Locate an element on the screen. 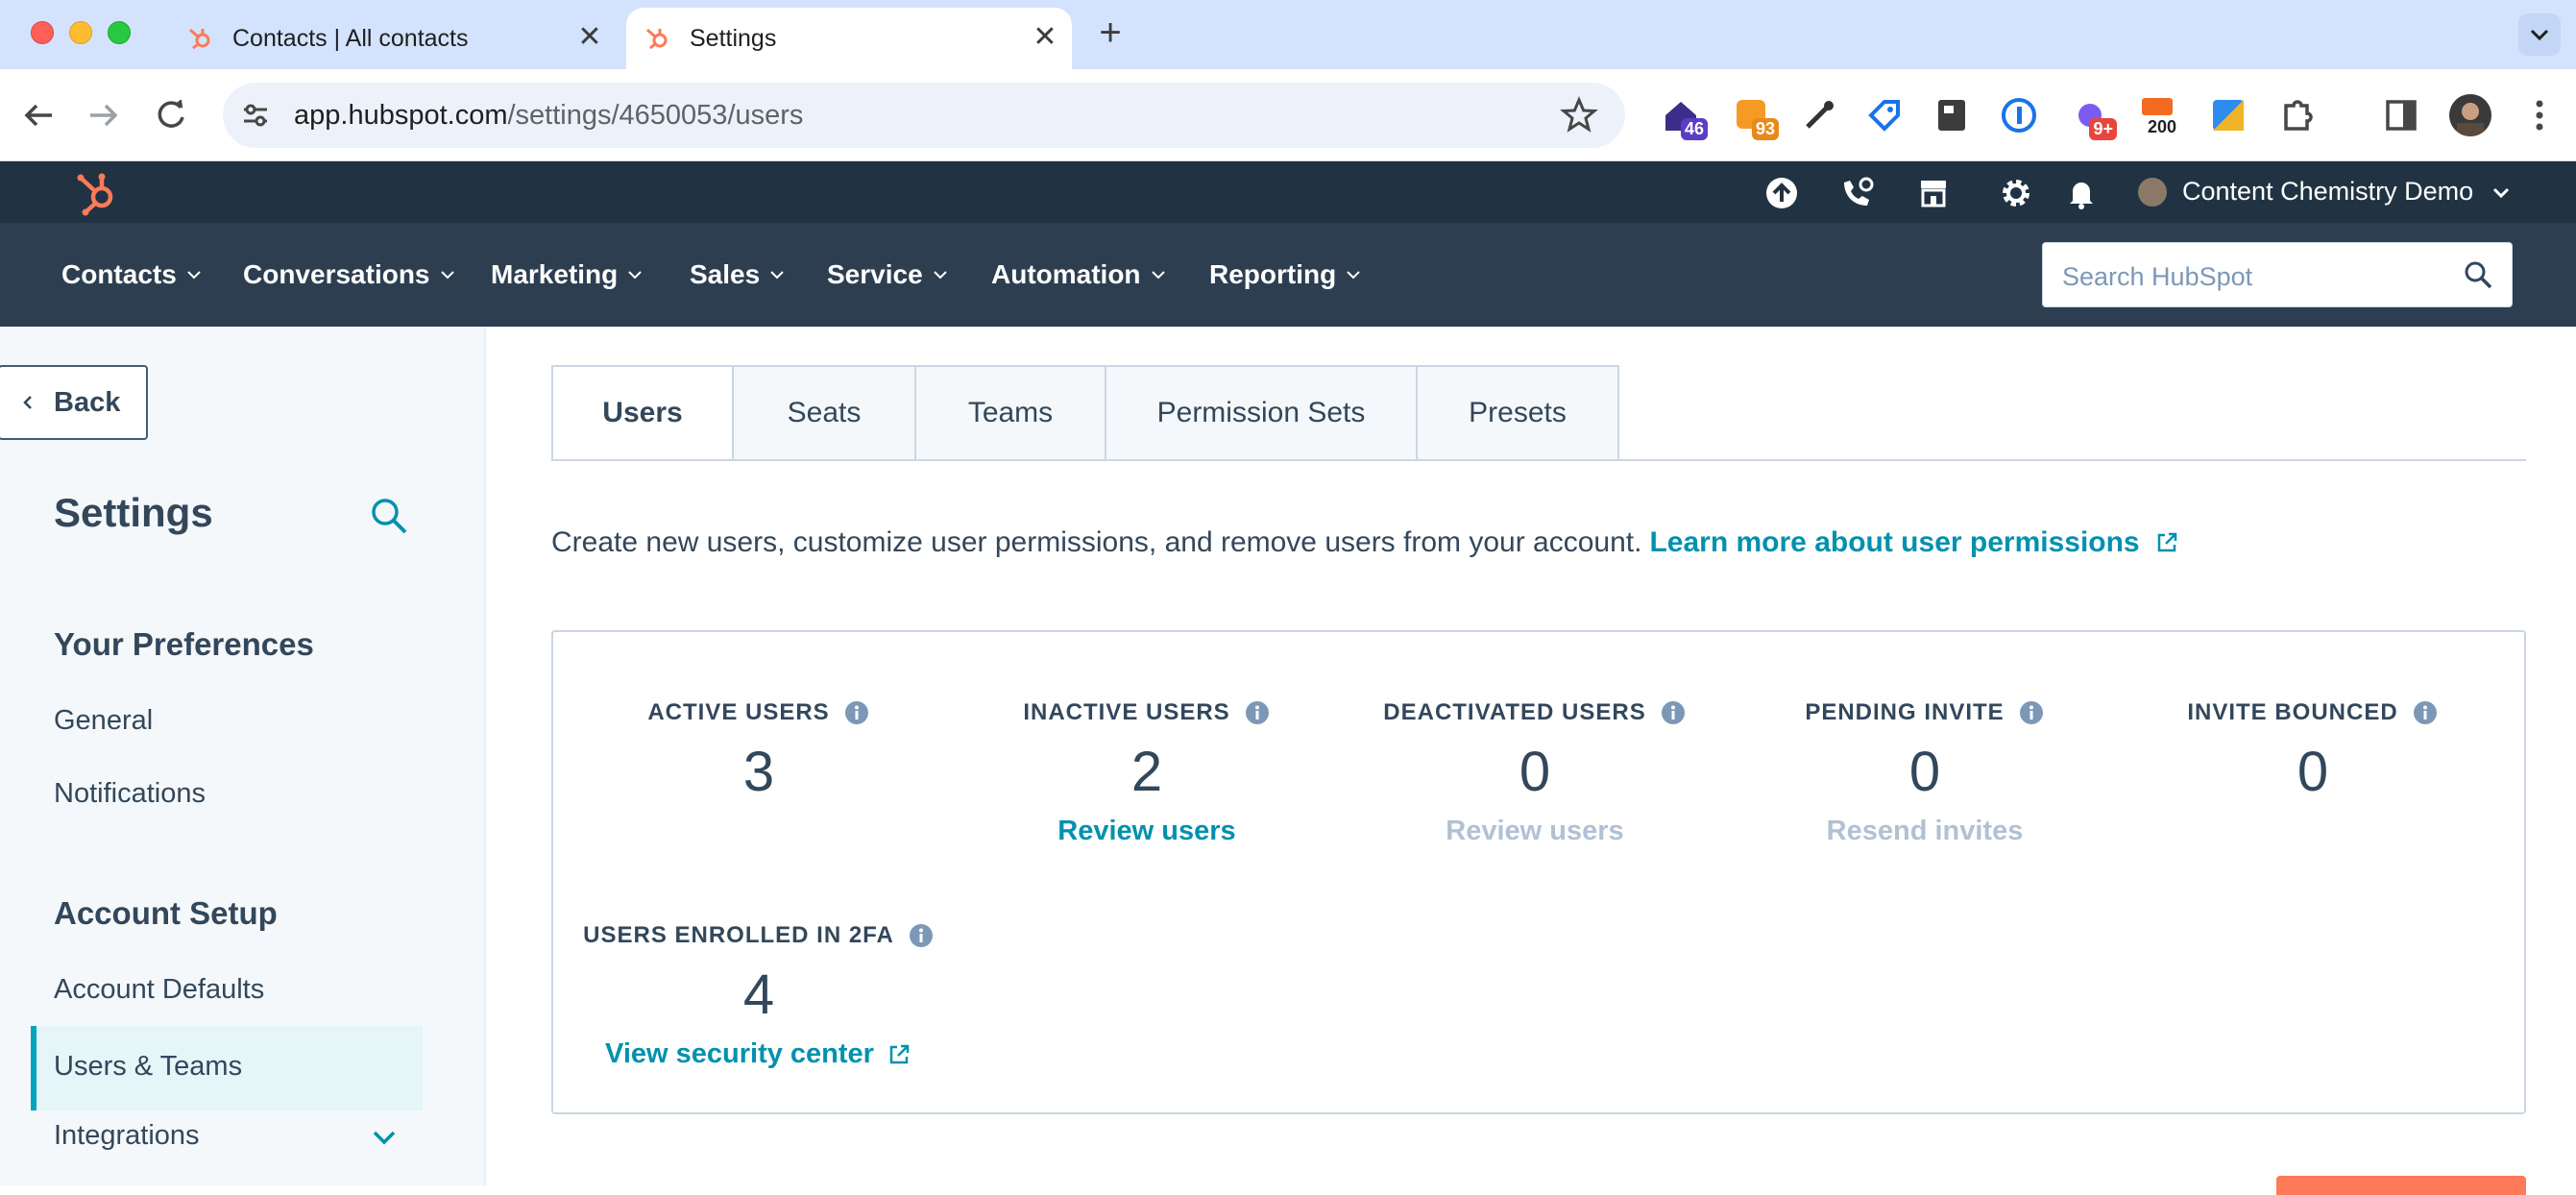 The image size is (2576, 1195). forward-arrow-icon is located at coordinates (104, 115).